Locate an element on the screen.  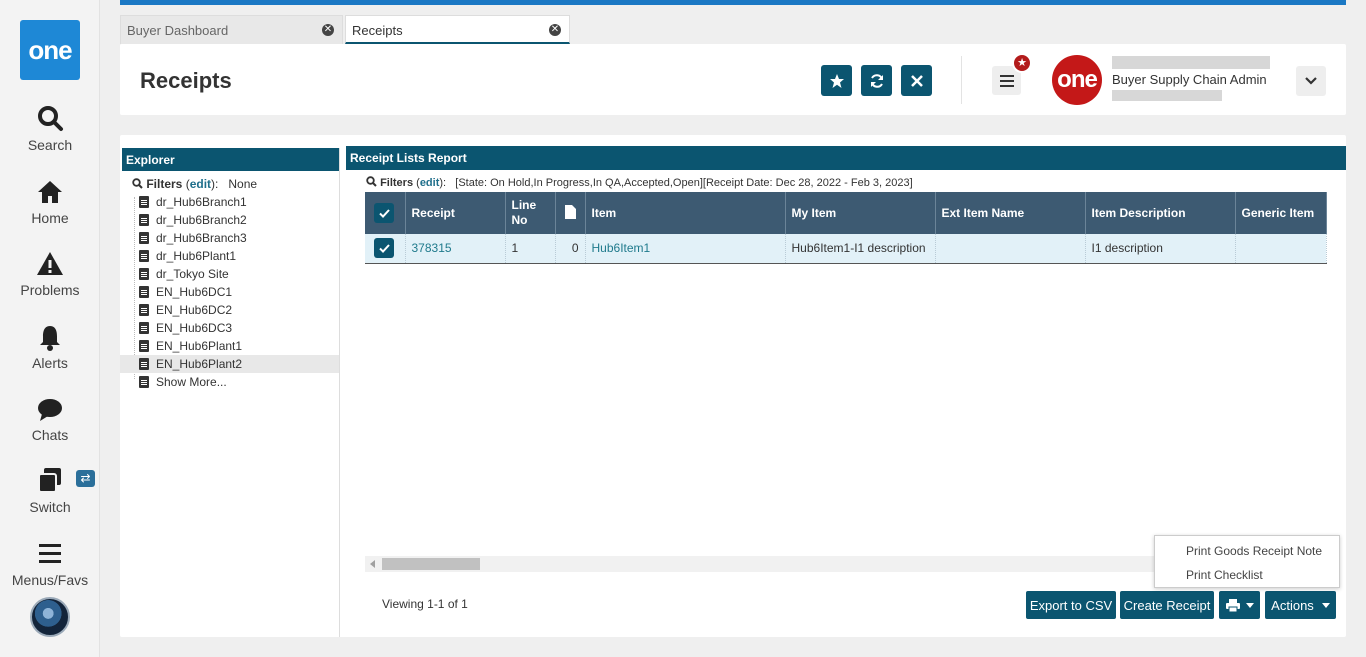
select-all-header is located at coordinates (385, 213).